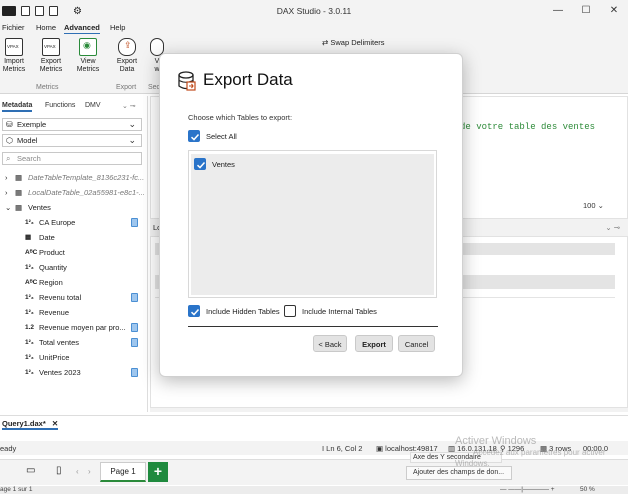 The height and width of the screenshot is (494, 628). Describe the element at coordinates (330, 343) in the screenshot. I see `back-button: < Back` at that location.